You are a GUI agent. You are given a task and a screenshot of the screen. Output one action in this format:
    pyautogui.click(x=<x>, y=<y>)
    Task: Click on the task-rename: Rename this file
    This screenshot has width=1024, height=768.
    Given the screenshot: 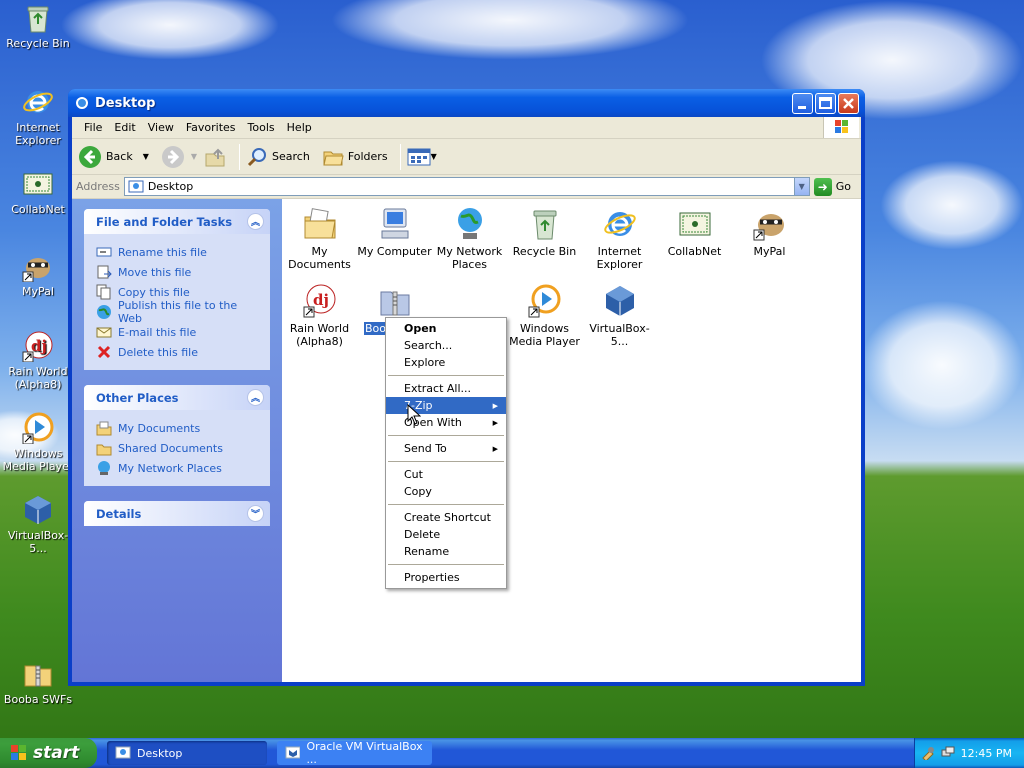 What is the action you would take?
    pyautogui.click(x=177, y=252)
    